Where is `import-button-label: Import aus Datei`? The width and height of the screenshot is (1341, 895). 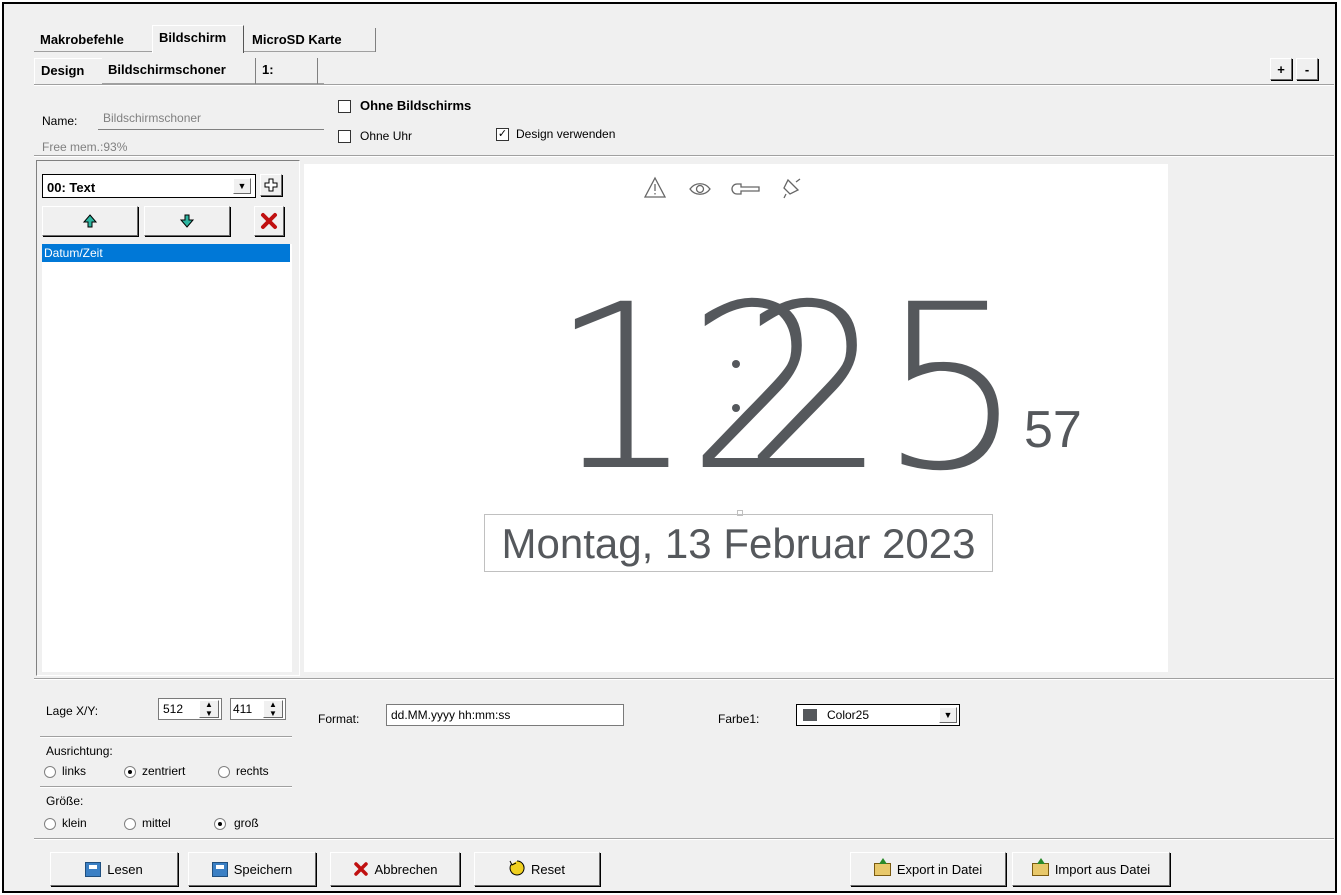 import-button-label: Import aus Datei is located at coordinates (1102, 869).